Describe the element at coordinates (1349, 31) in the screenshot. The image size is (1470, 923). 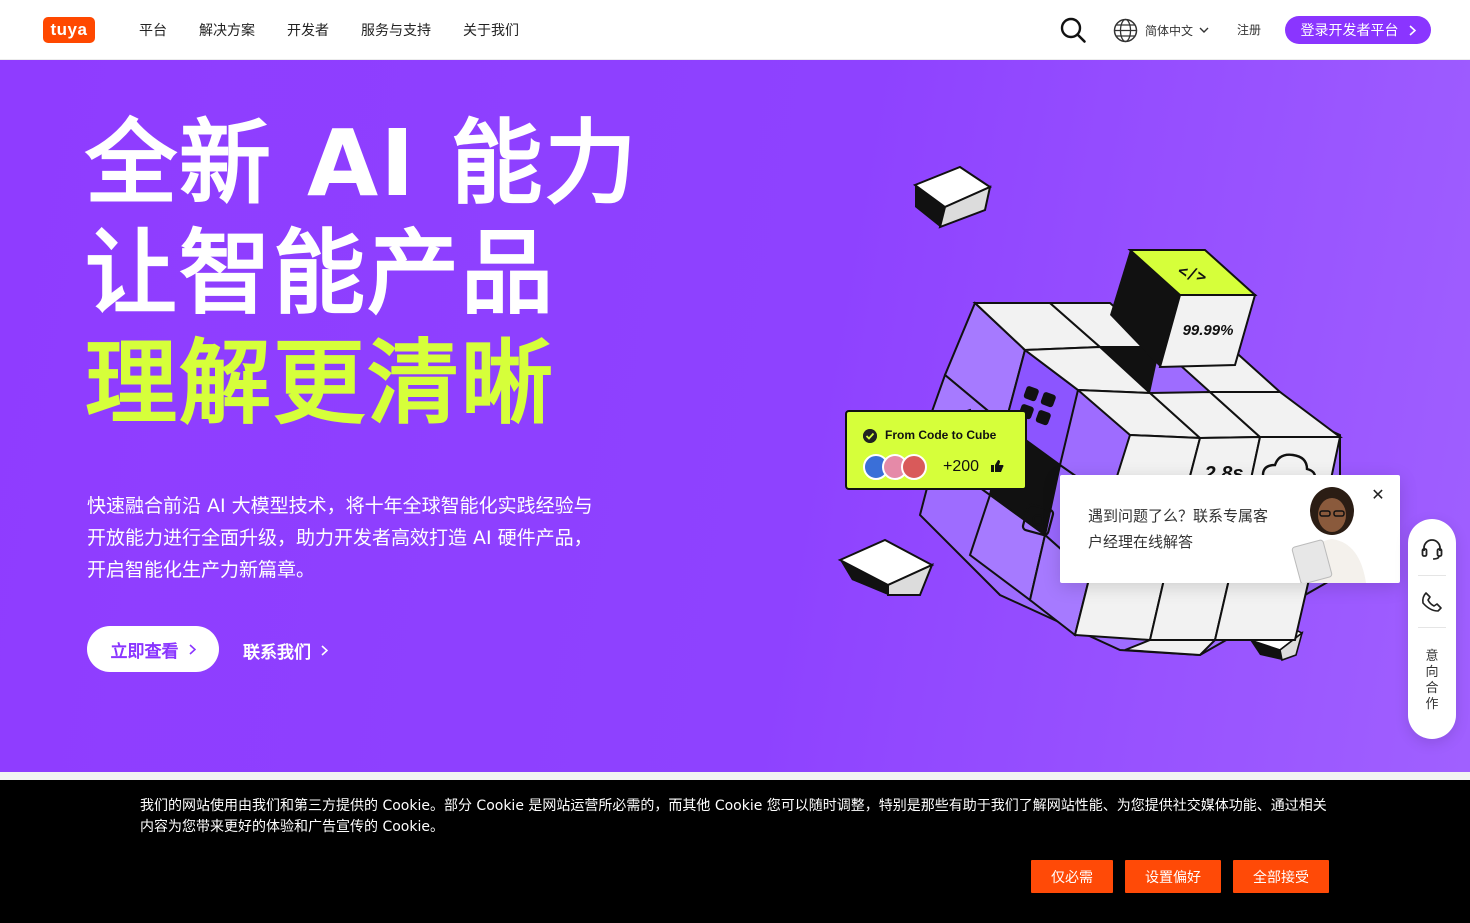
I see `login-button-label: 登录开发者平台` at that location.